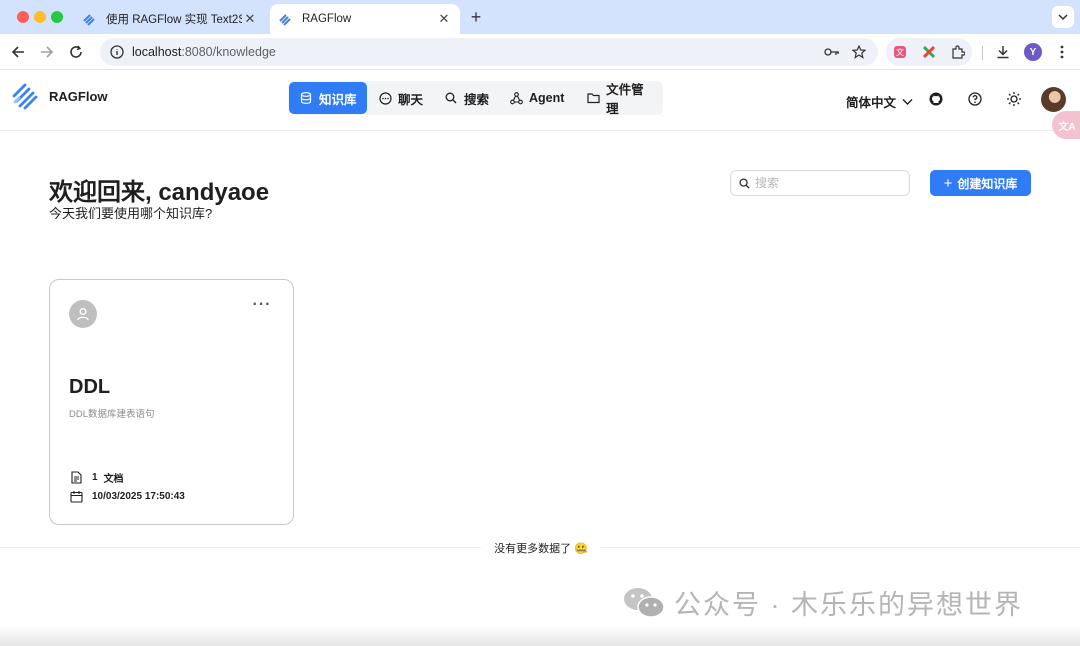 This screenshot has width=1080, height=646. Describe the element at coordinates (76, 478) in the screenshot. I see `document-icon` at that location.